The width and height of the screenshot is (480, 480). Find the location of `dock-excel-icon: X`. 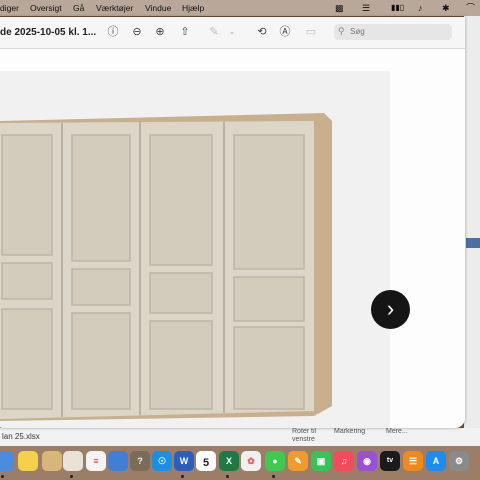

dock-excel-icon: X is located at coordinates (229, 461).